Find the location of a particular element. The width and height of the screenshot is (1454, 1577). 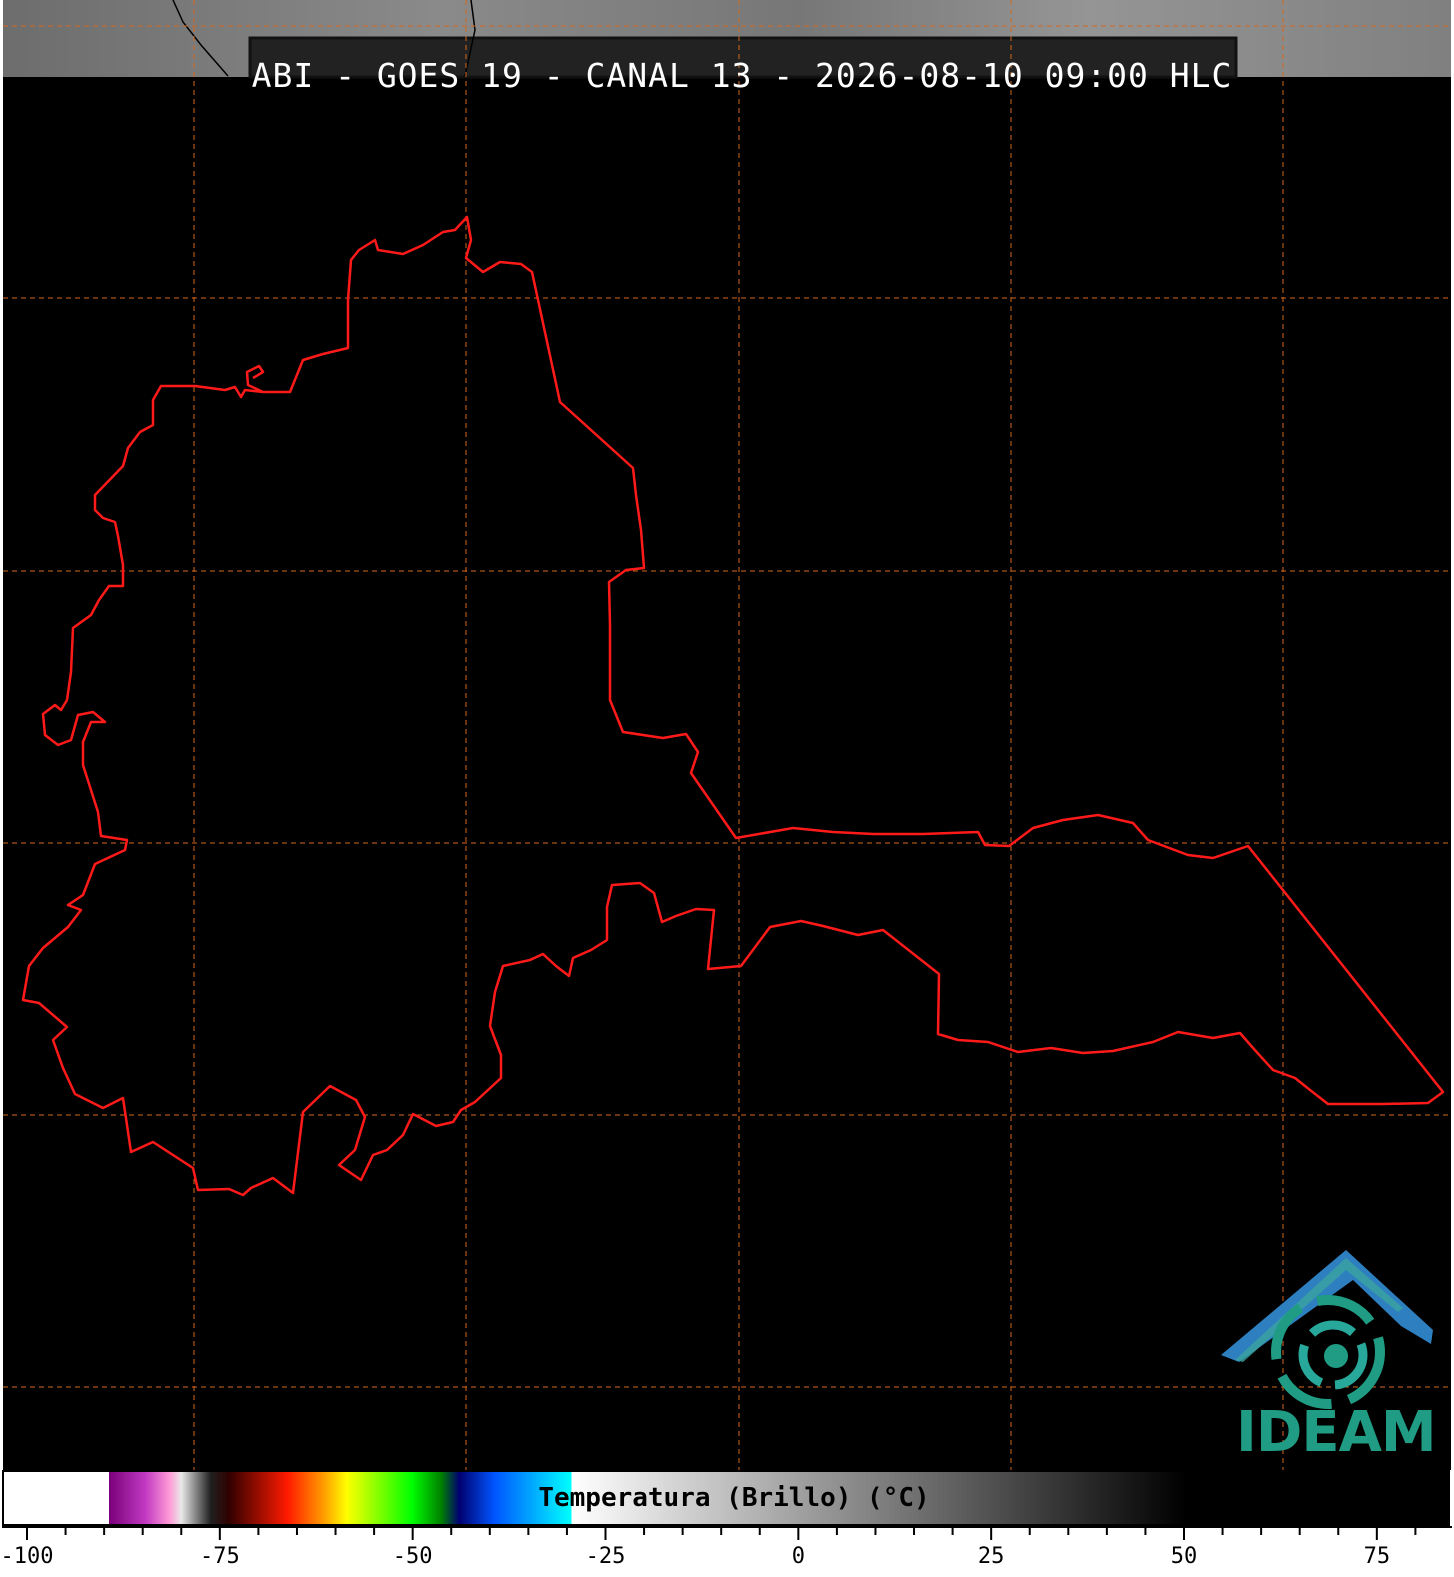

ideam-logo-icon is located at coordinates (1327, 1329).